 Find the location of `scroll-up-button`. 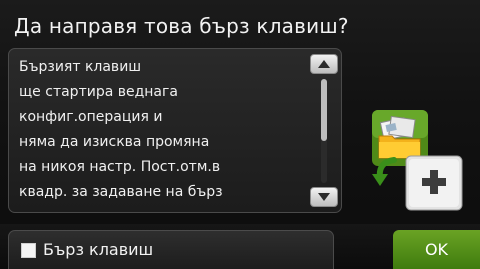

scroll-up-button is located at coordinates (324, 64).